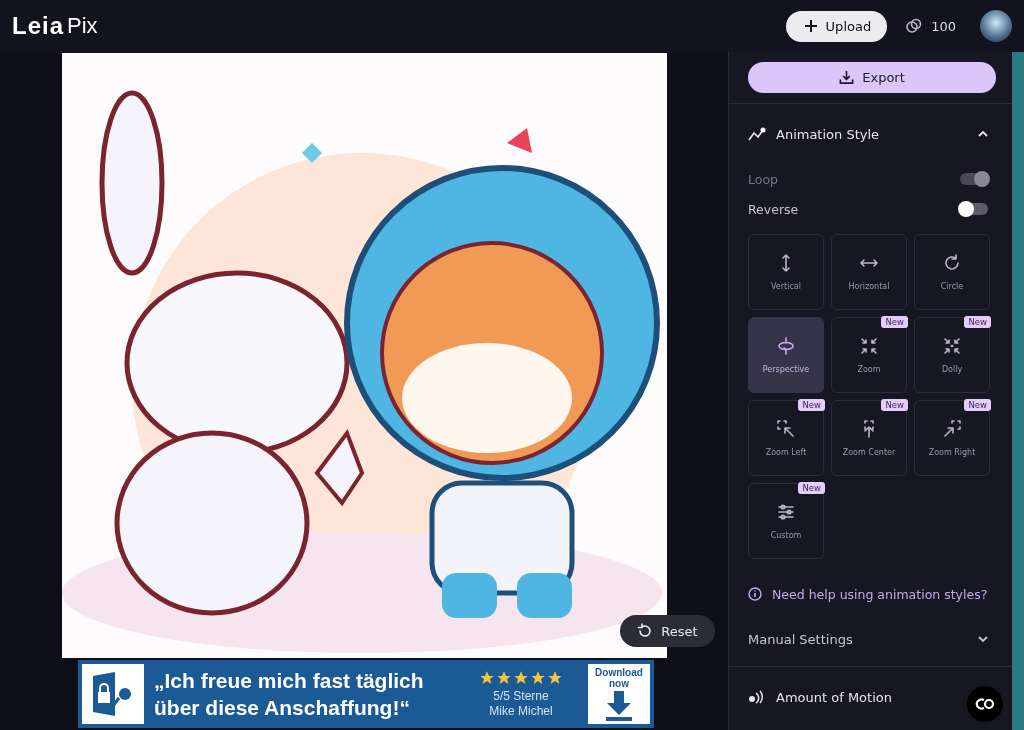 Image resolution: width=1024 pixels, height=730 pixels. What do you see at coordinates (521, 696) in the screenshot?
I see `ad-rating: 5/5 Sterne` at bounding box center [521, 696].